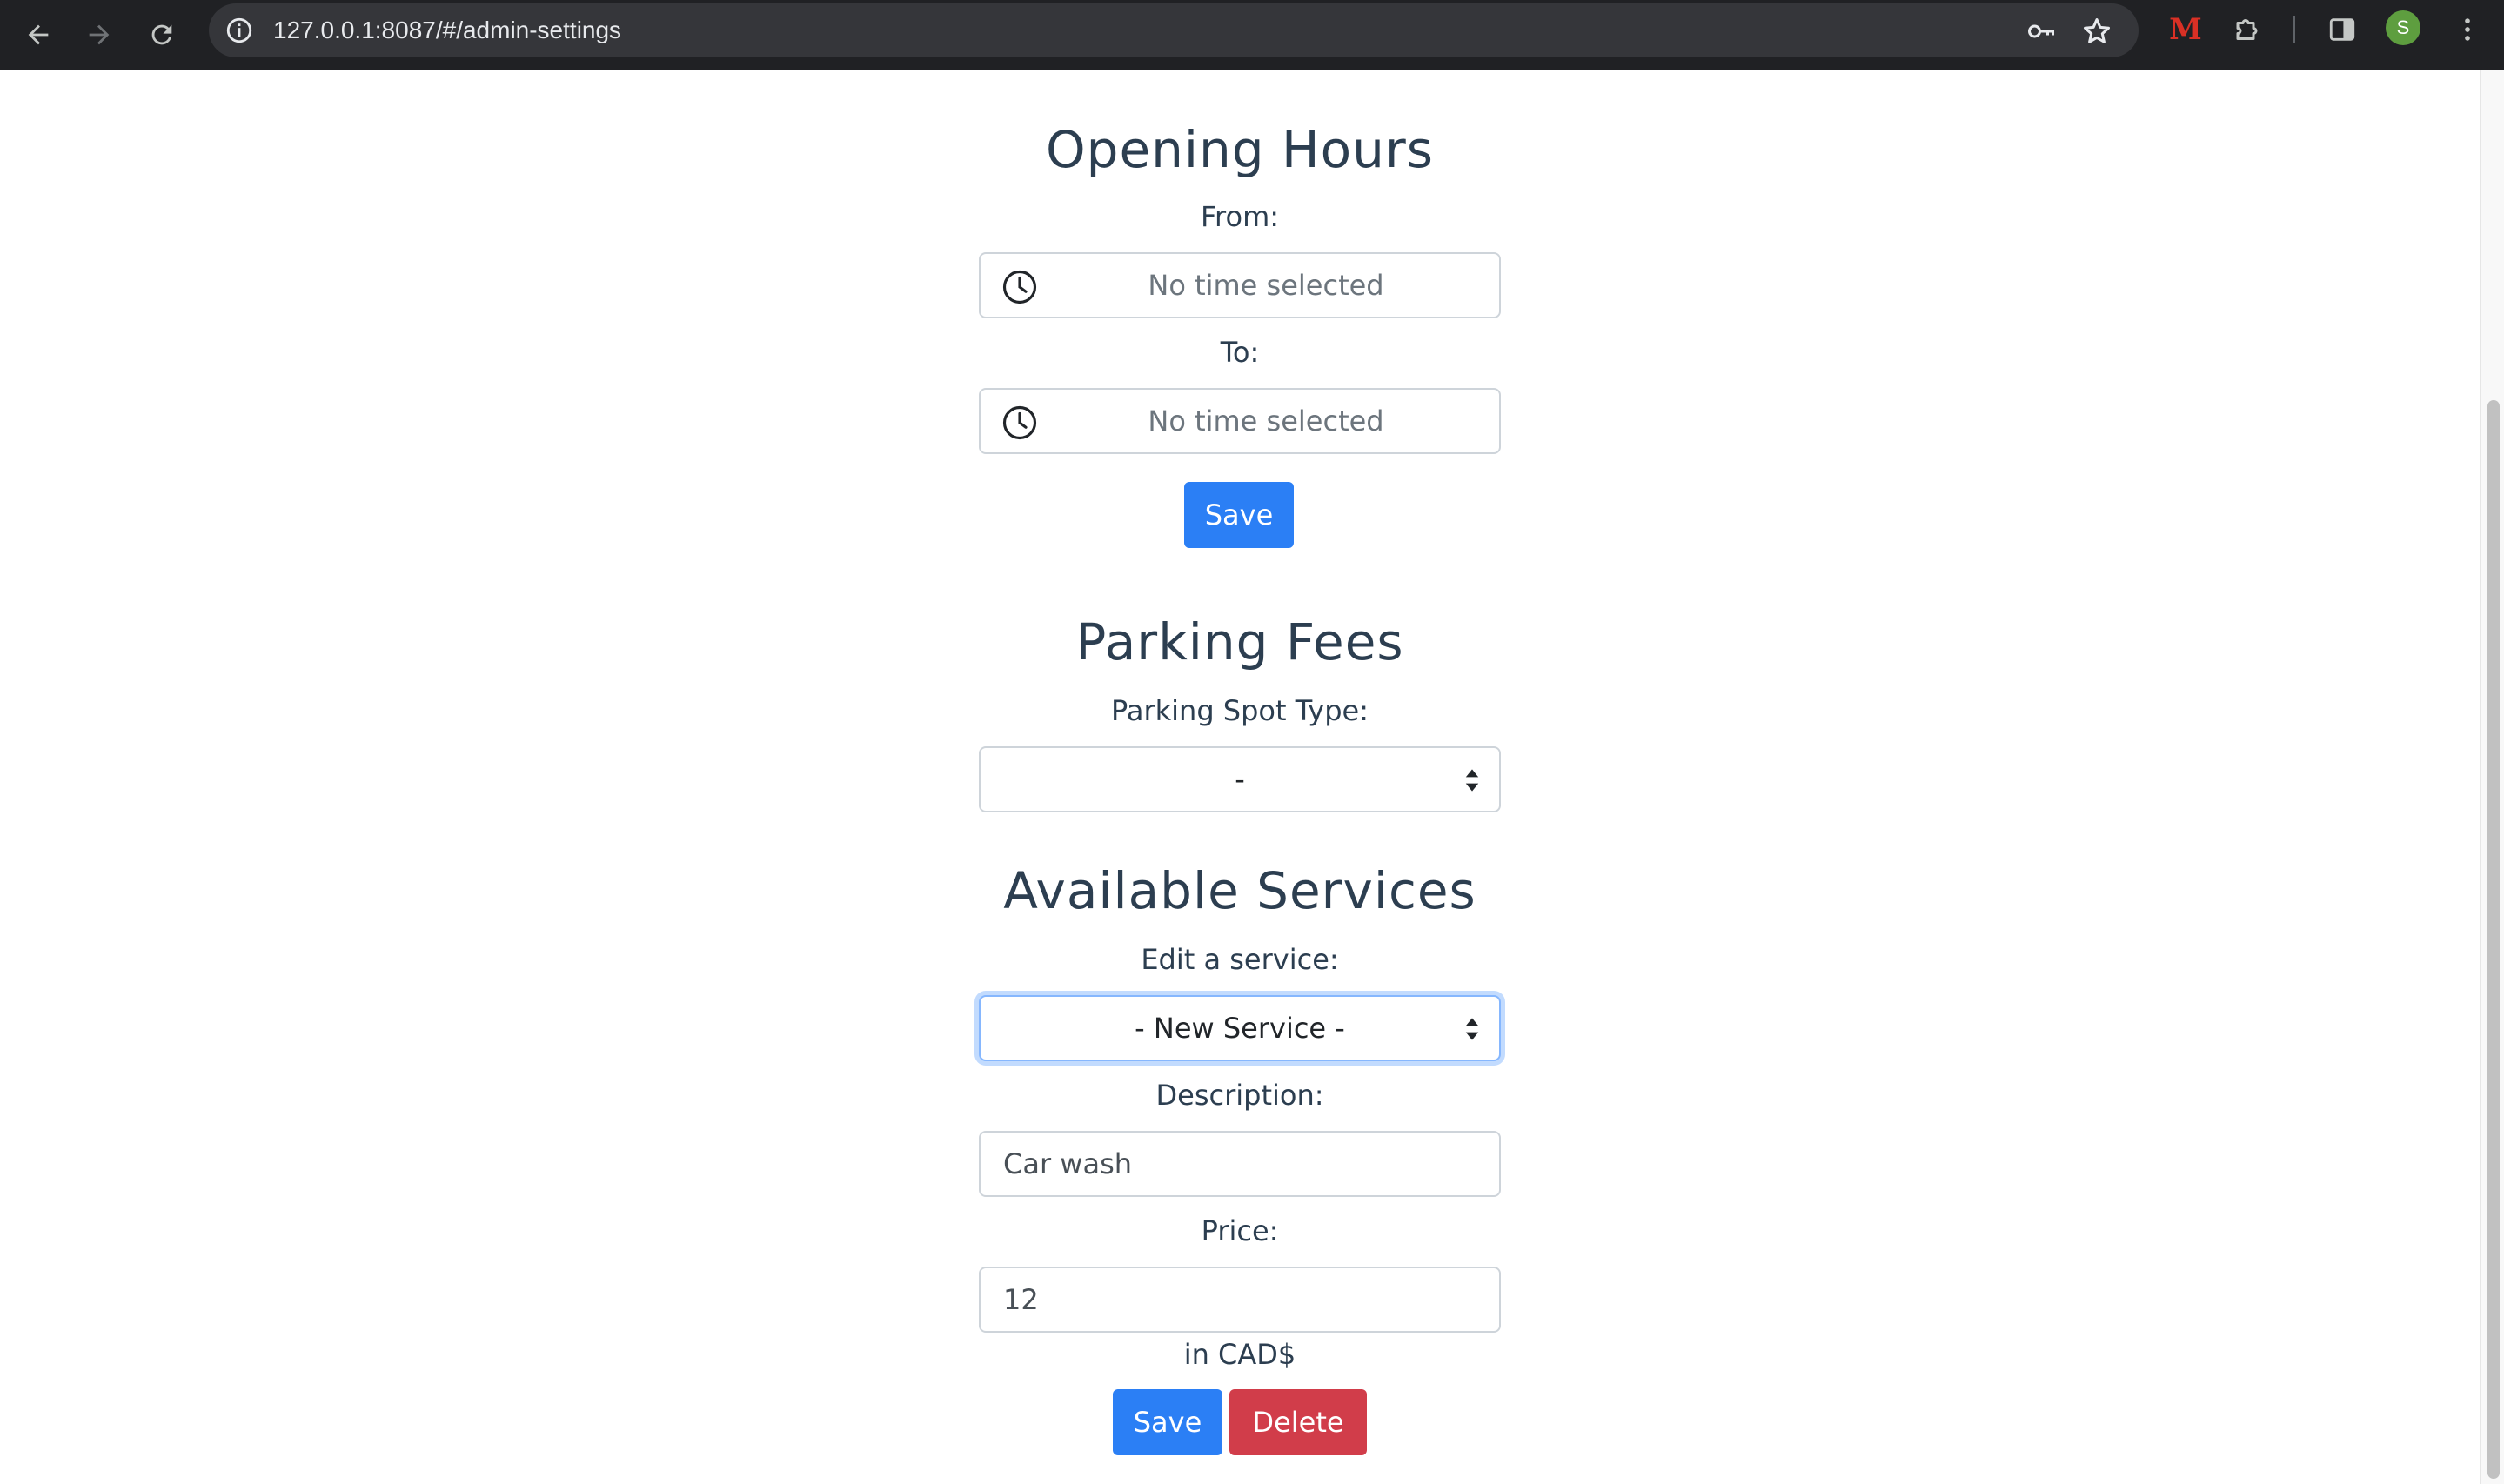 Image resolution: width=2504 pixels, height=1484 pixels. Describe the element at coordinates (1240, 1164) in the screenshot. I see `description-input: Car wash` at that location.